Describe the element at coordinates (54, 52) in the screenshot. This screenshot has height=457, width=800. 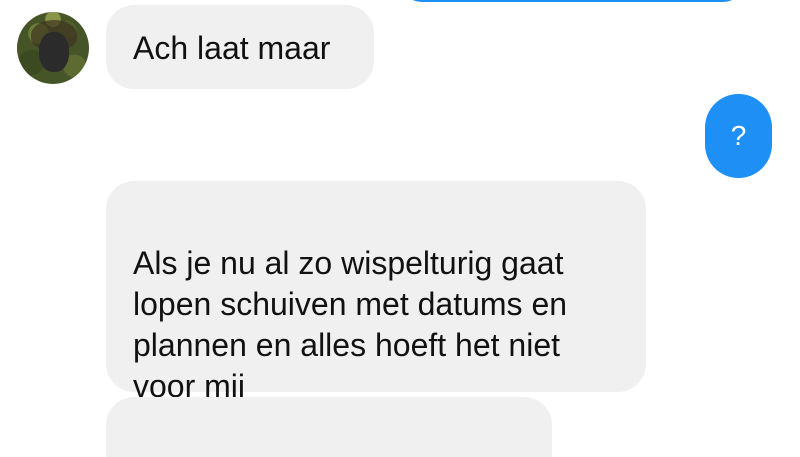
I see `avatar-face` at that location.